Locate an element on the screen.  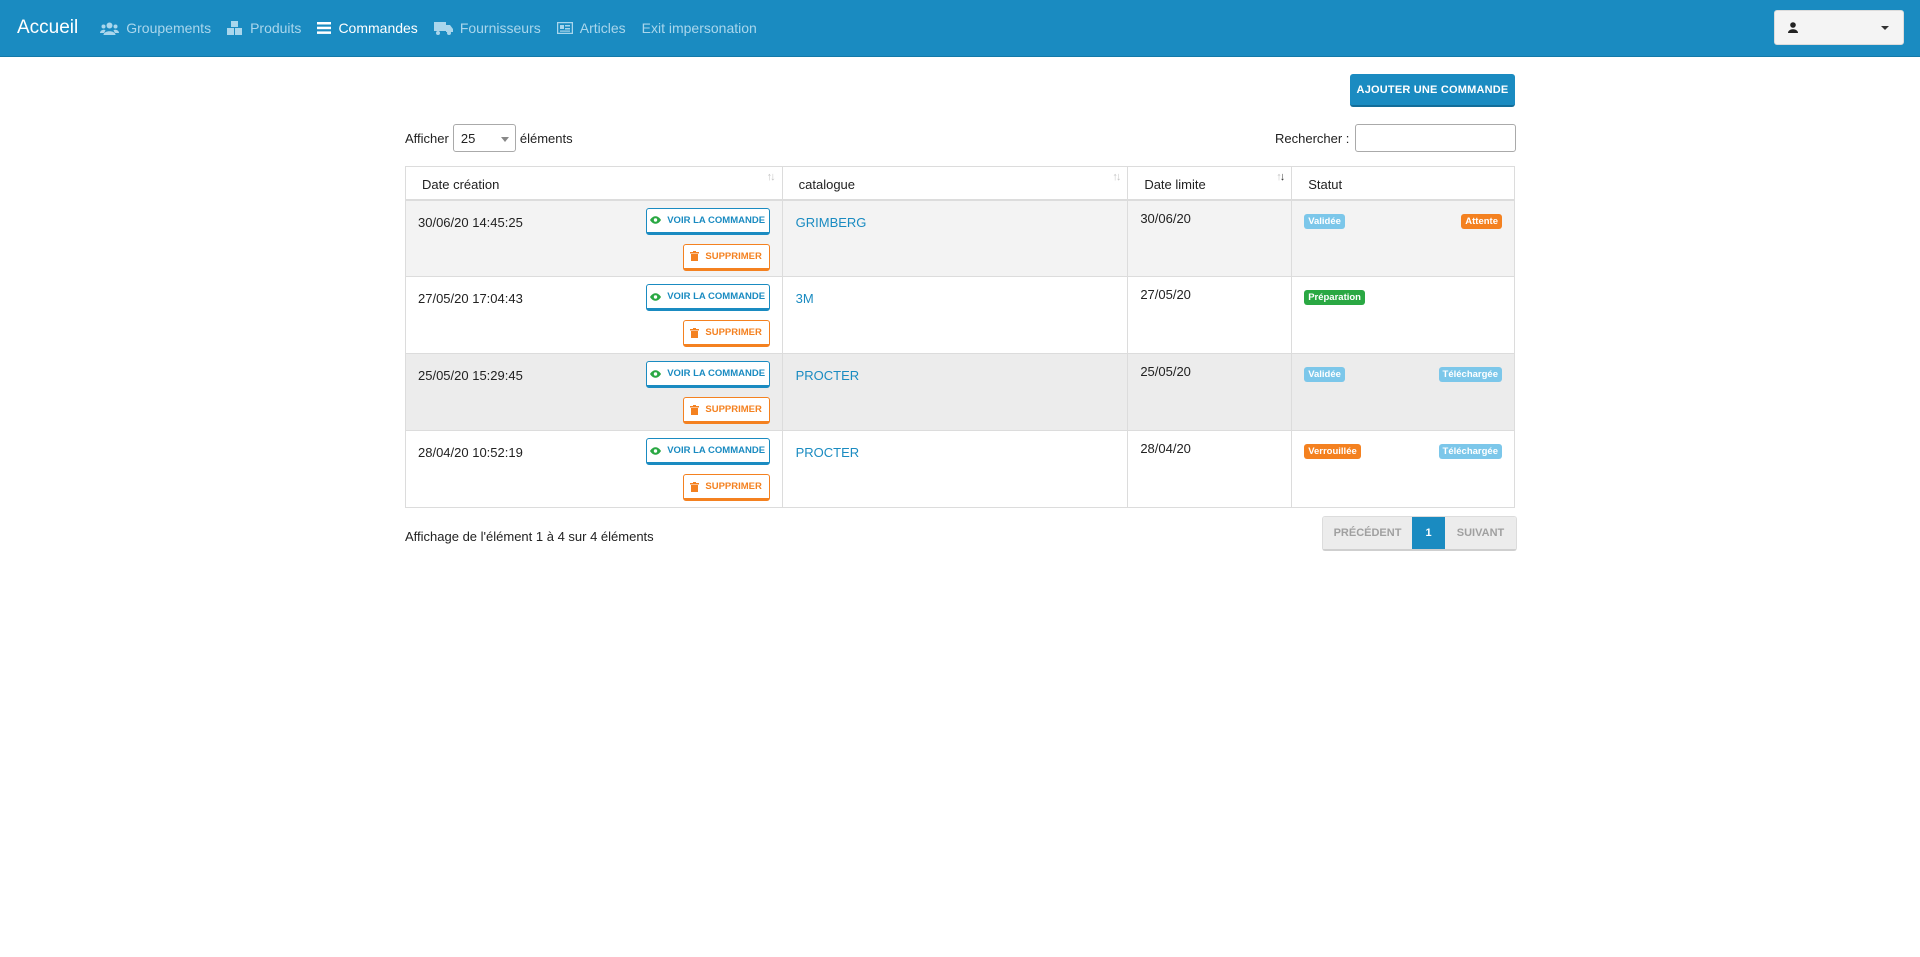
page-length-value: 25 is located at coordinates (468, 138).